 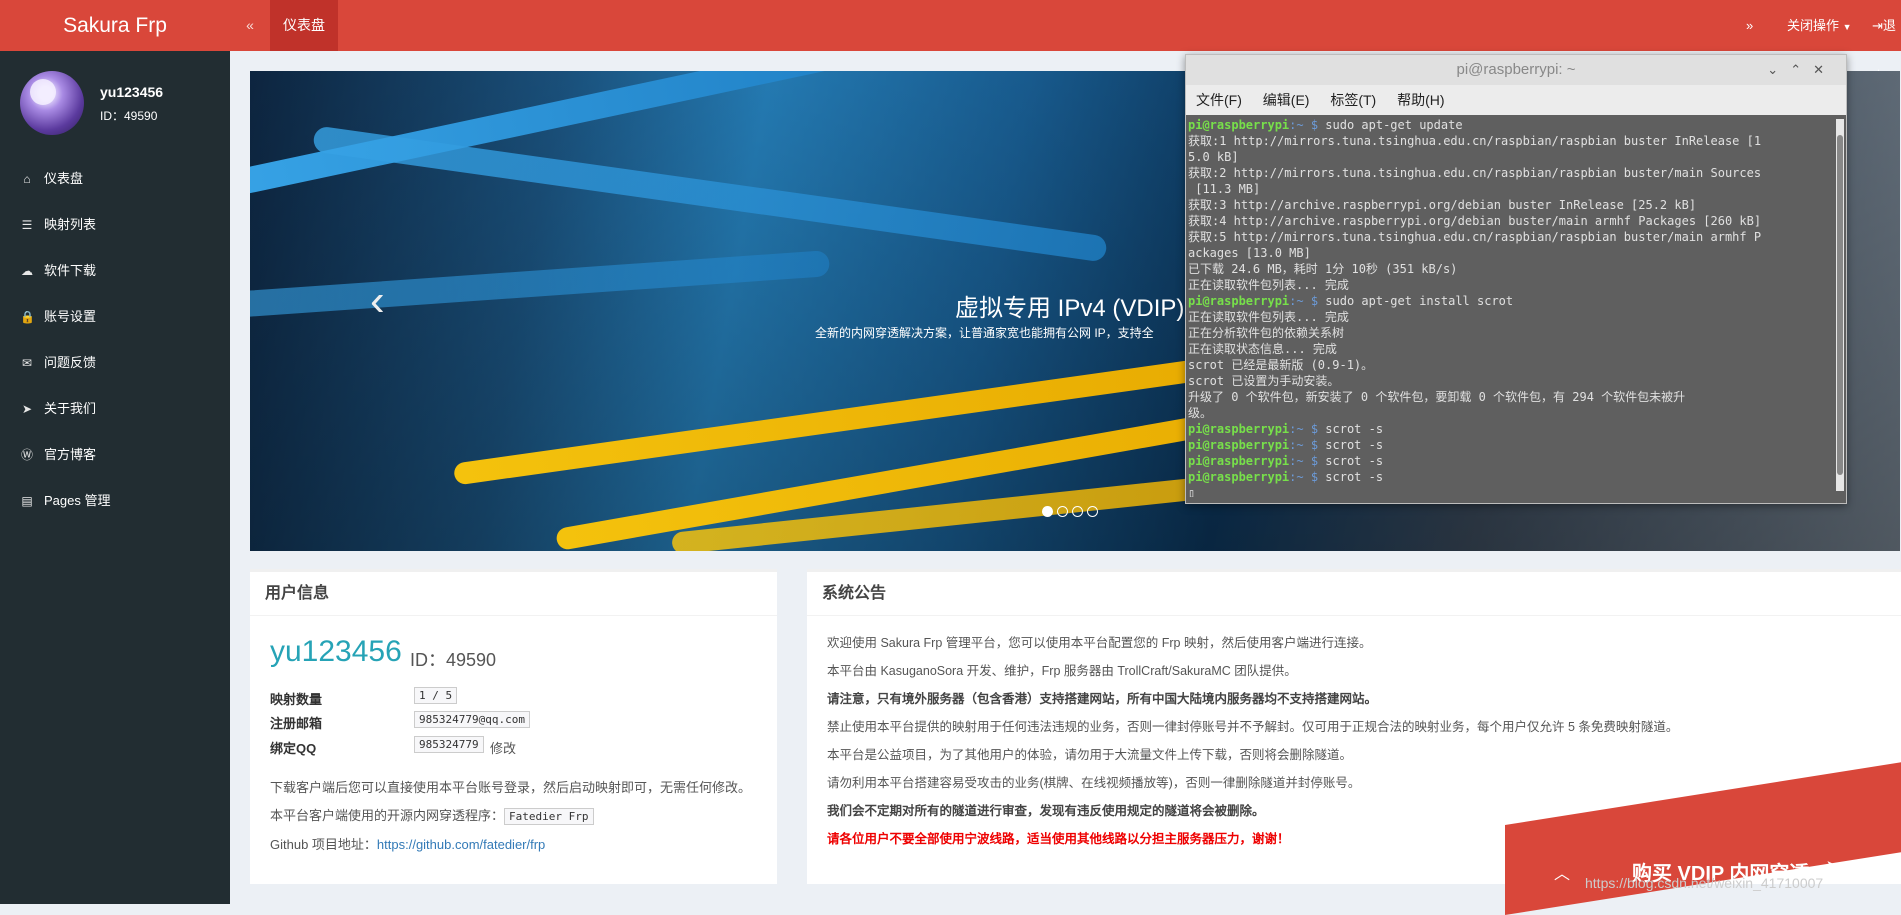 What do you see at coordinates (1268, 317) in the screenshot?
I see `terminal-output-line: 正在读取软件包列表... 完成` at bounding box center [1268, 317].